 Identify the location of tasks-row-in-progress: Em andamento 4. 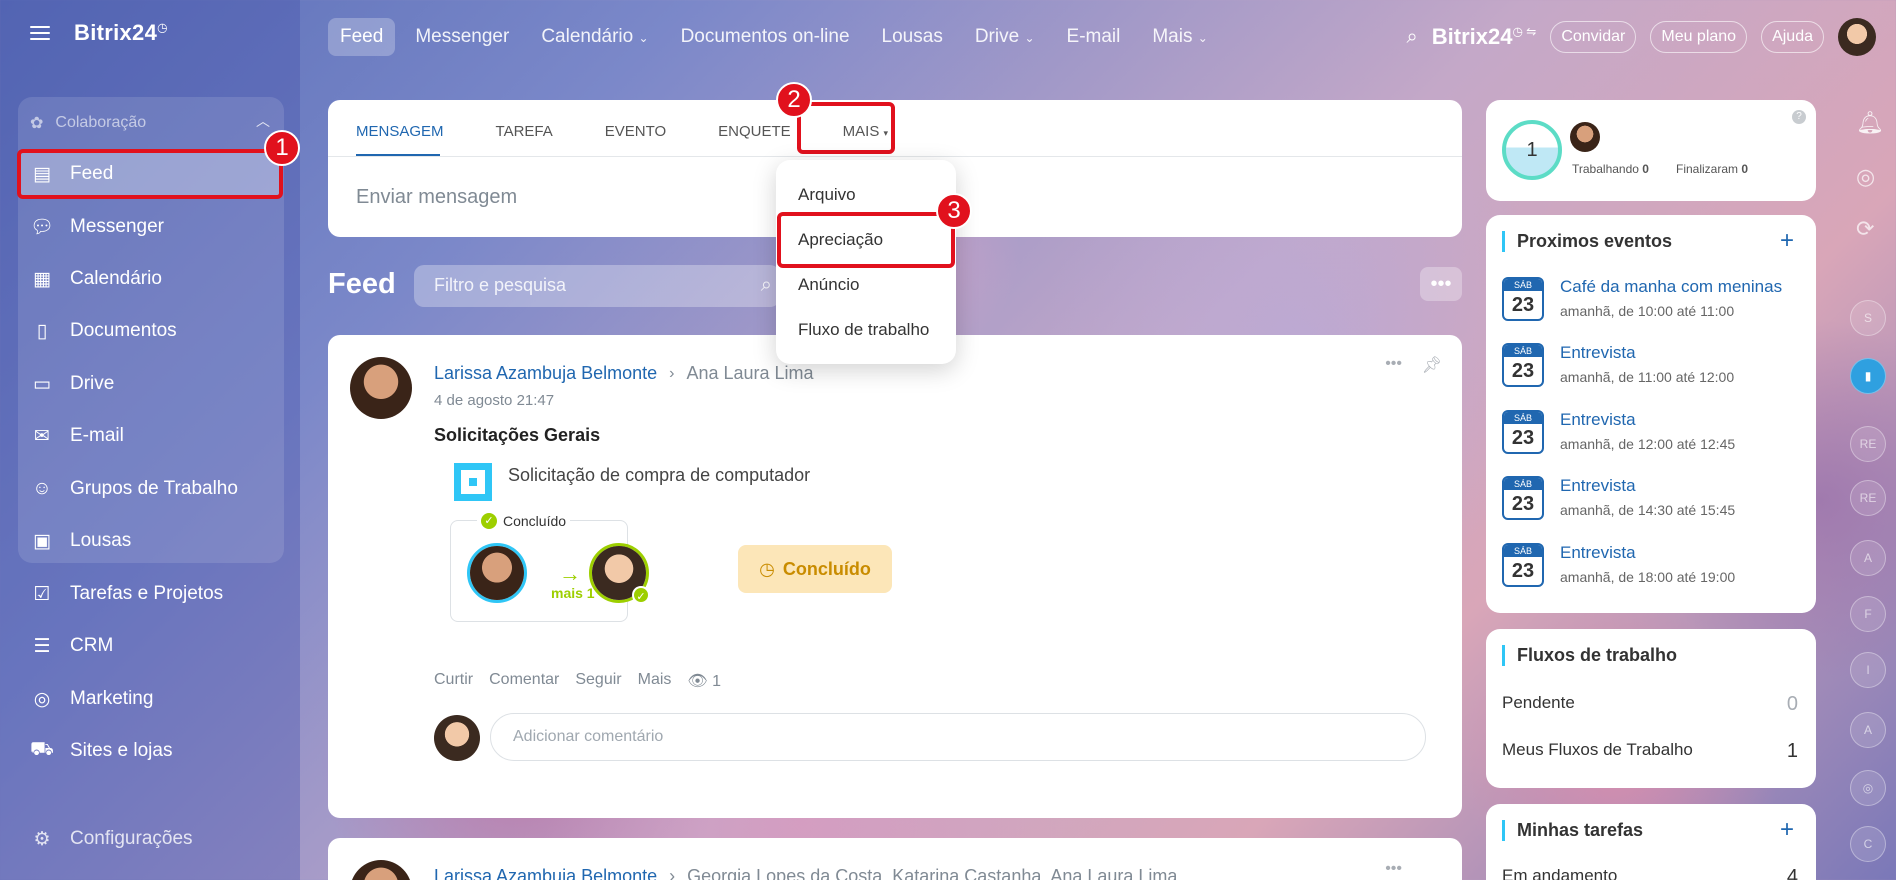
(1650, 873).